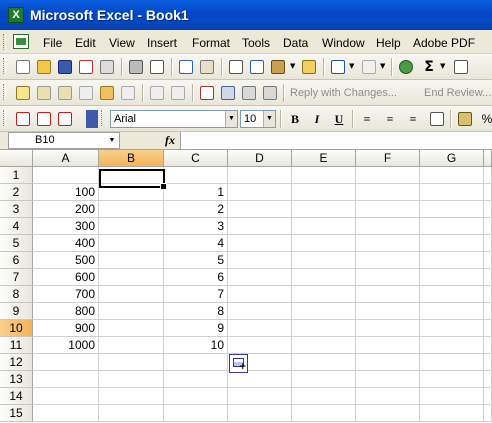 The height and width of the screenshot is (423, 492). Describe the element at coordinates (258, 119) in the screenshot. I see `font-size-box: 10 ▼` at that location.